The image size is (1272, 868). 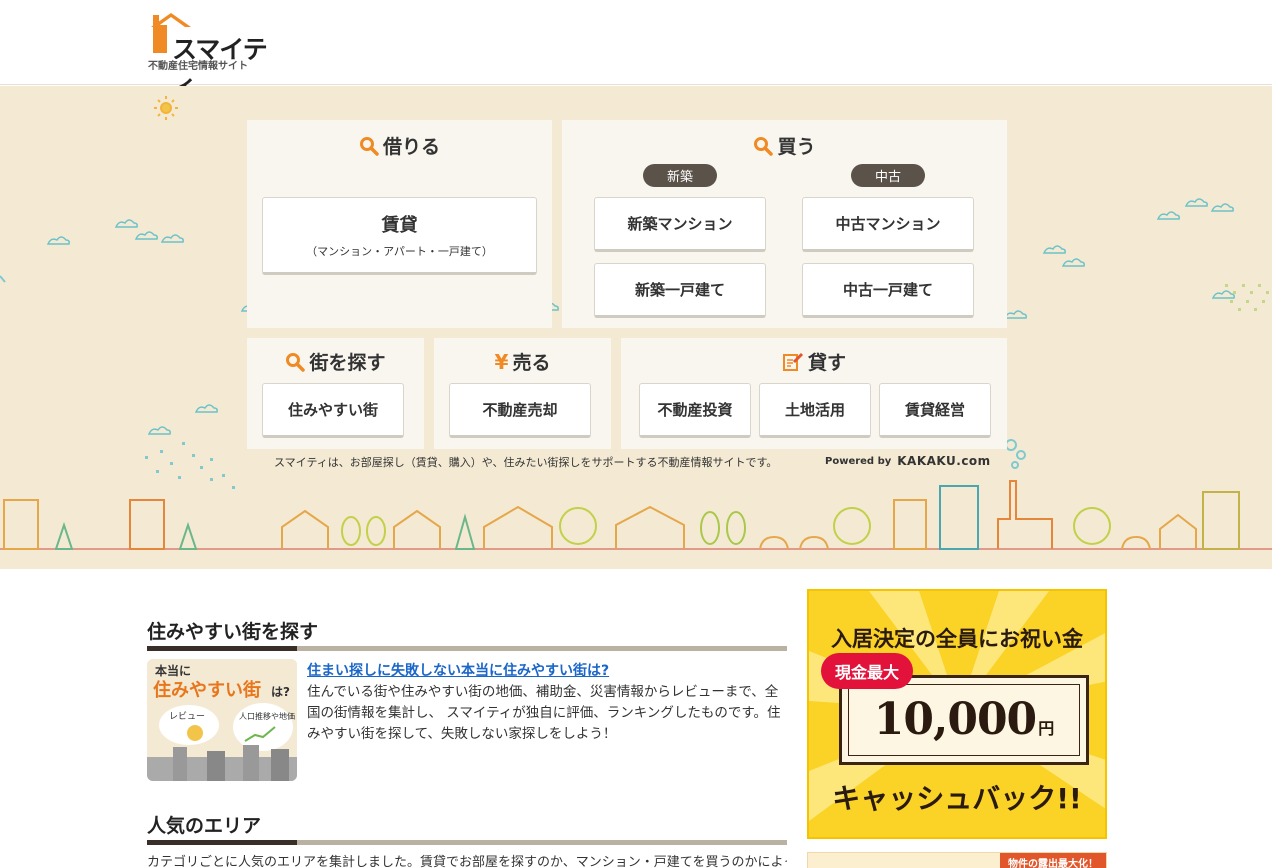 I want to click on rent-button-sublabel: （マンション・アパート・一戸建て）, so click(x=399, y=251).